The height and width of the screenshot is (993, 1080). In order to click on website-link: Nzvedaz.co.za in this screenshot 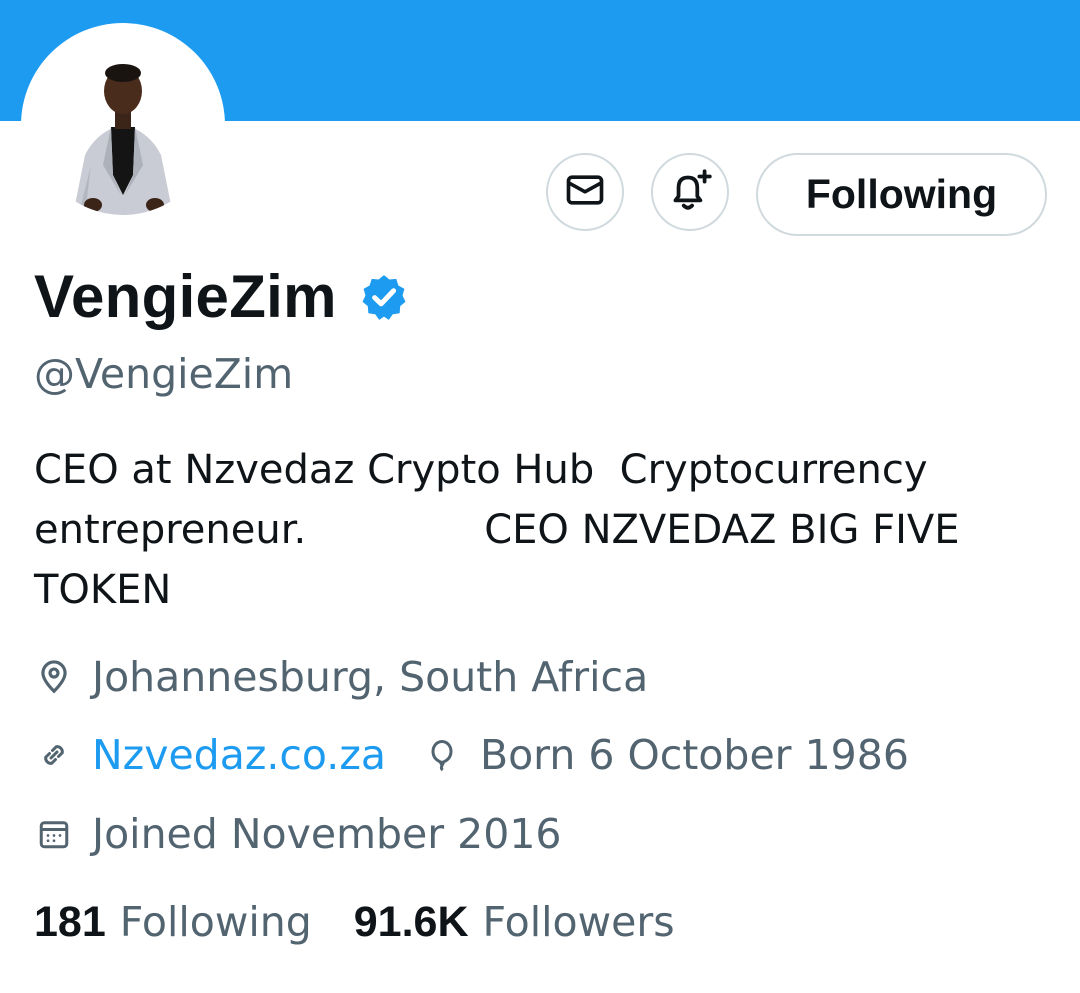, I will do `click(239, 755)`.